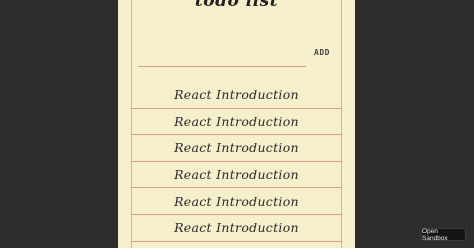  Describe the element at coordinates (322, 52) in the screenshot. I see `add-button: ADD` at that location.